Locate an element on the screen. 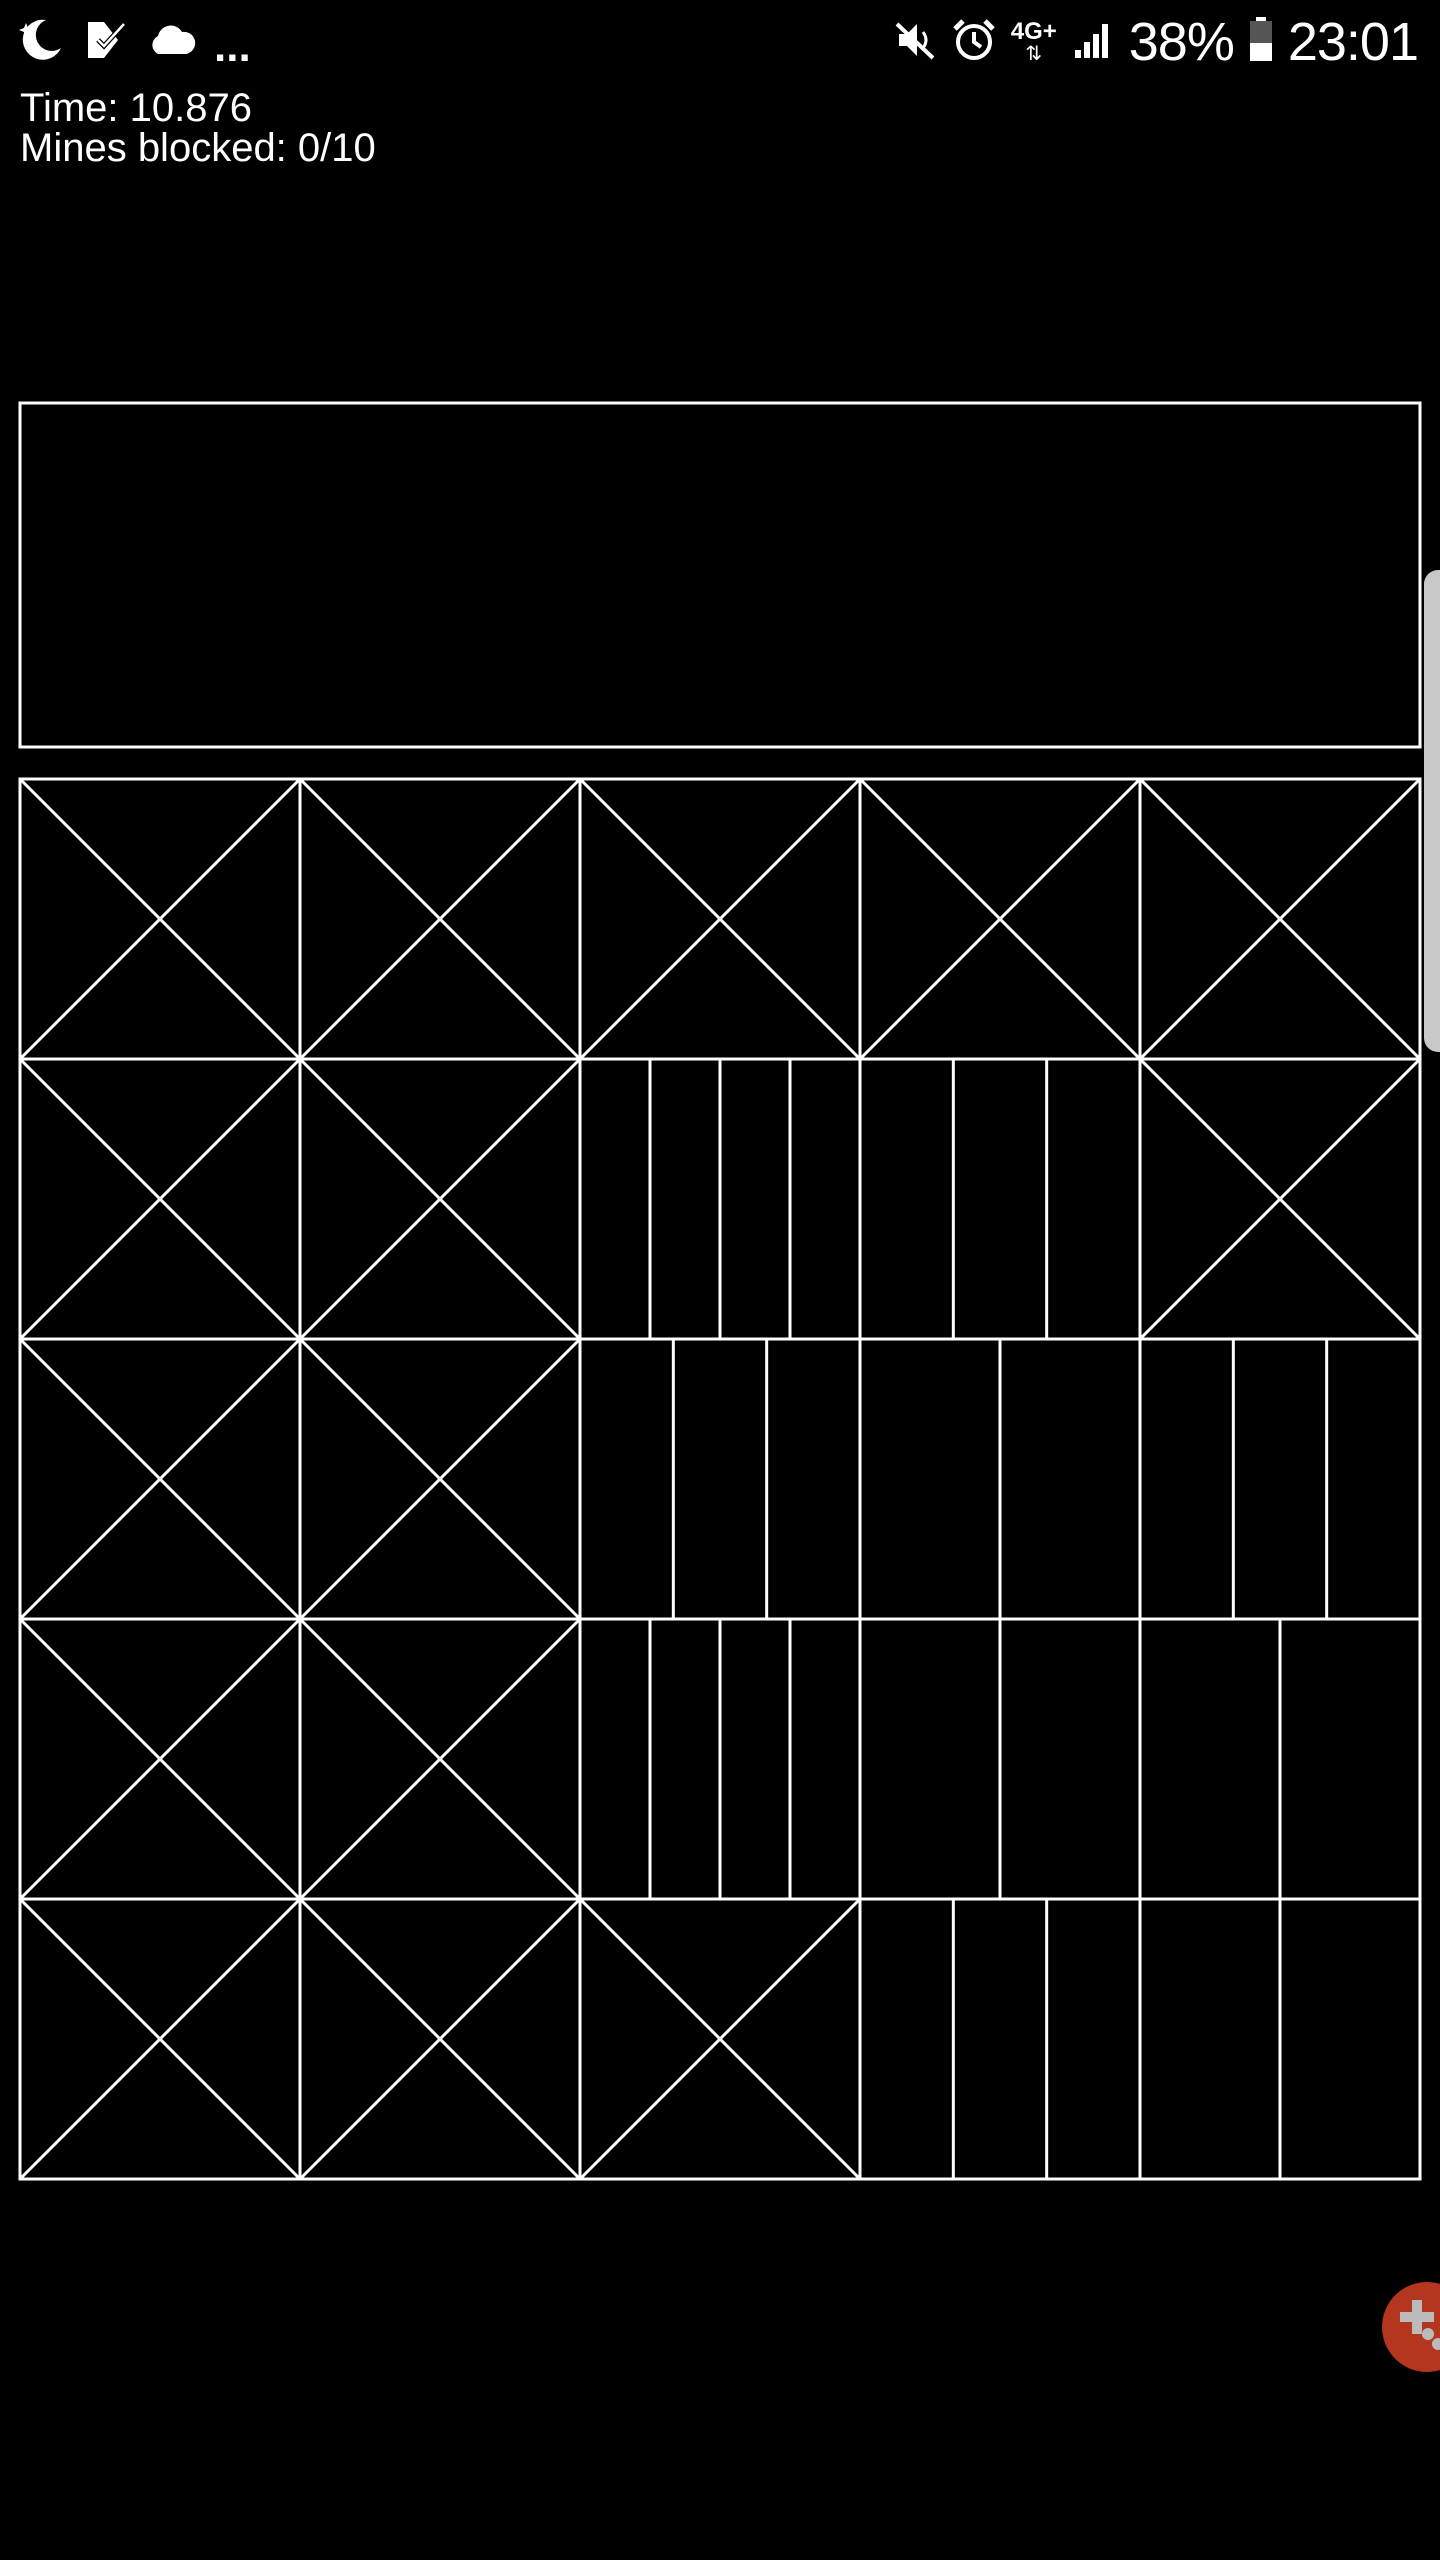 The height and width of the screenshot is (2560, 1440). piece-tray is located at coordinates (720, 575).